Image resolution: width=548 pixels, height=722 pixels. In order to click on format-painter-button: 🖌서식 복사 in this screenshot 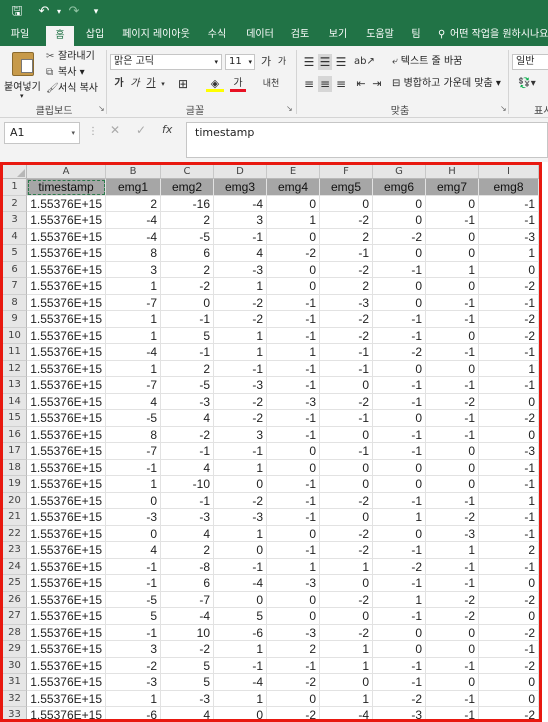, I will do `click(72, 89)`.